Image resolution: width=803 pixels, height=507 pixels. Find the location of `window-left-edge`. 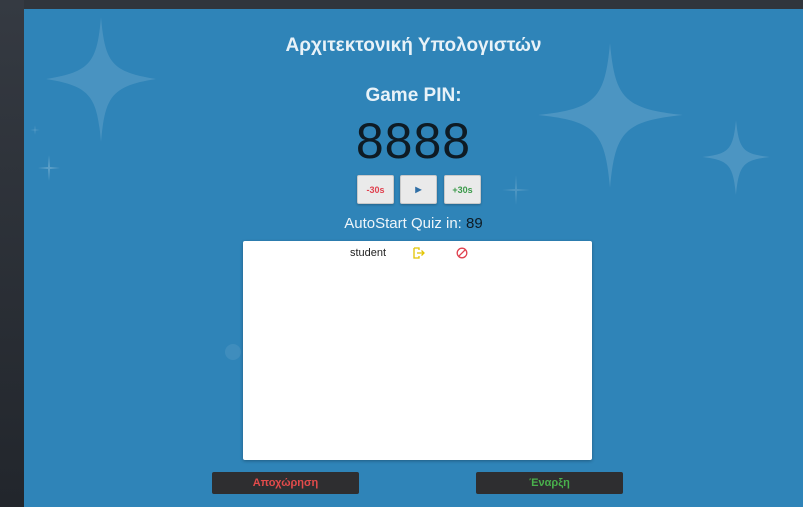

window-left-edge is located at coordinates (12, 253).